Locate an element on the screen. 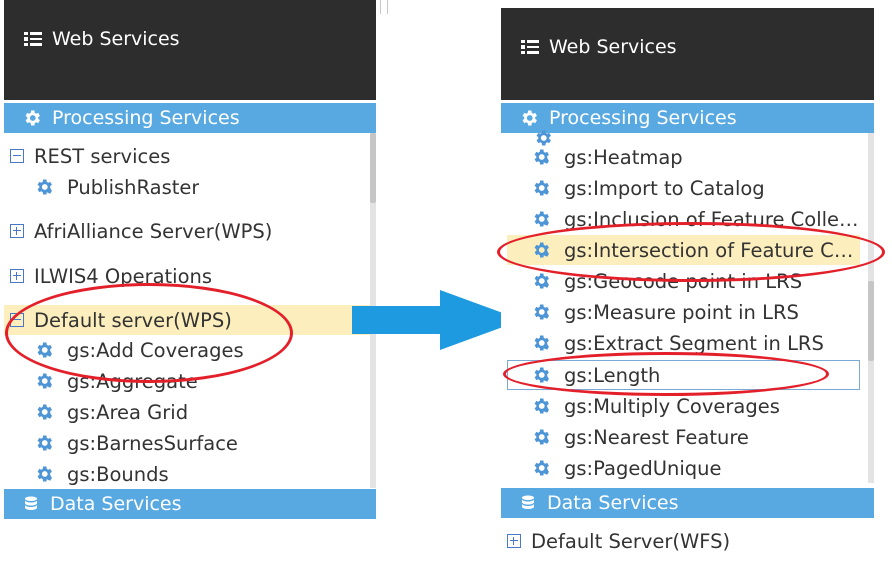  scrollbar is located at coordinates (871, 308).